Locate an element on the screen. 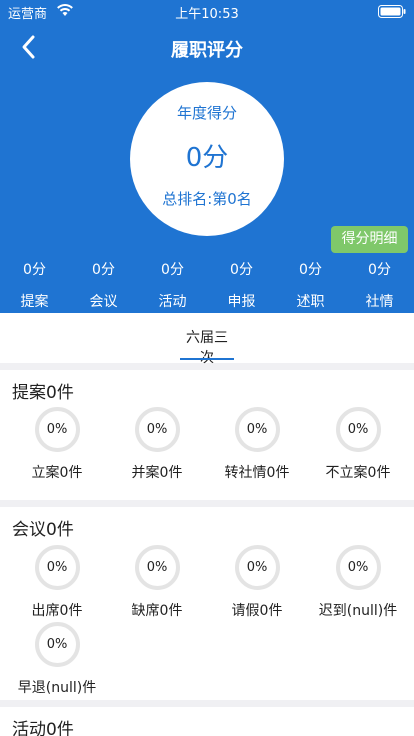 This screenshot has height=736, width=414. category-name: 申报 is located at coordinates (241, 302).